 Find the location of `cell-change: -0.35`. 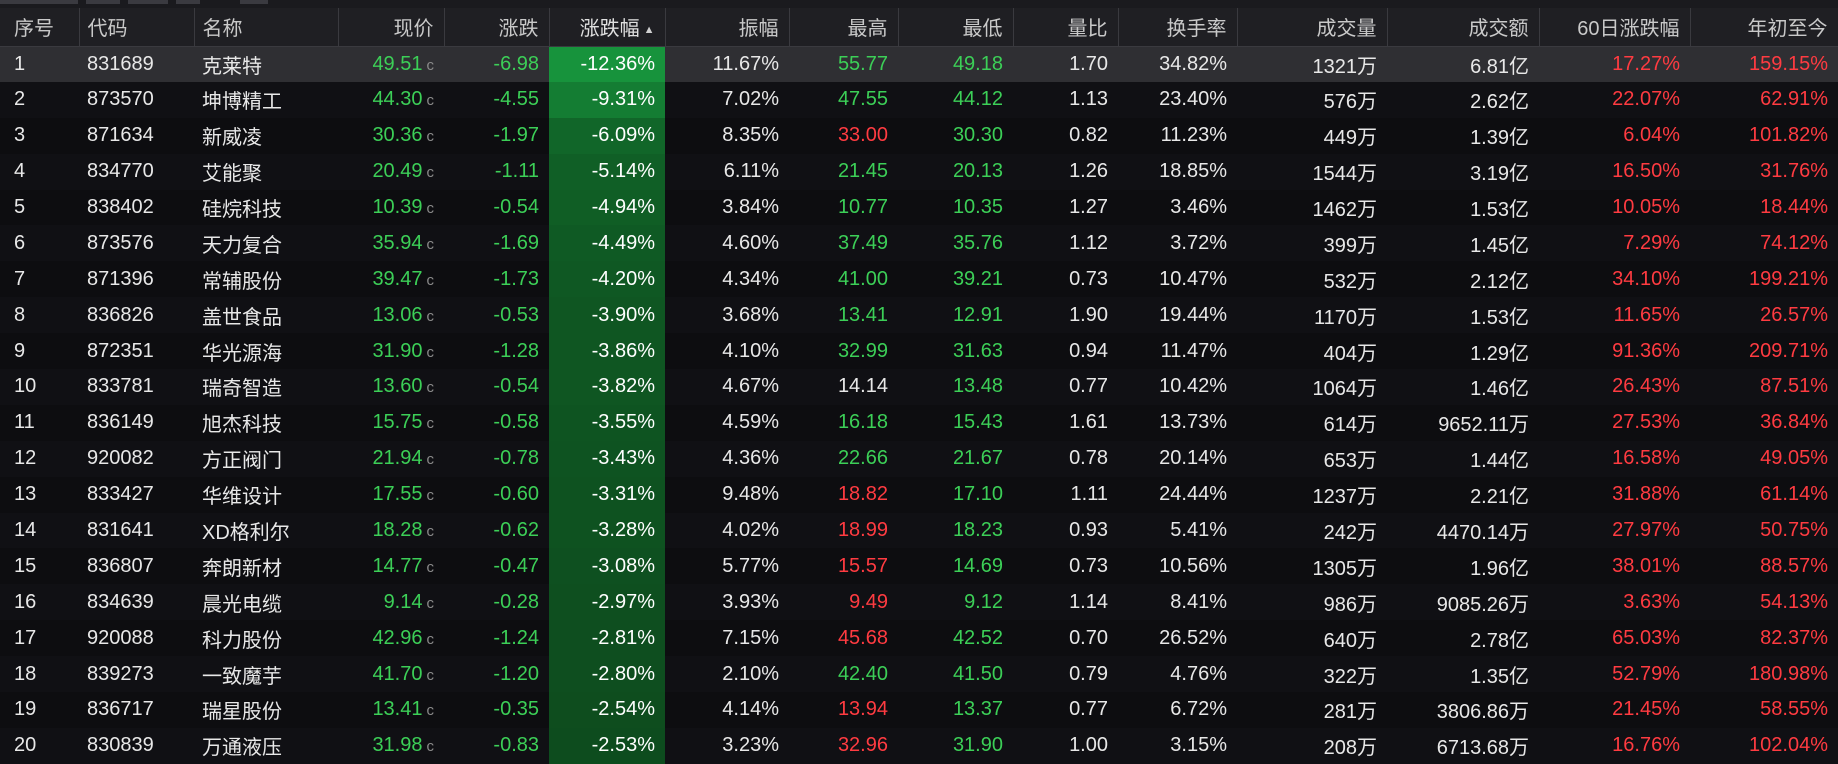

cell-change: -0.35 is located at coordinates (516, 709).